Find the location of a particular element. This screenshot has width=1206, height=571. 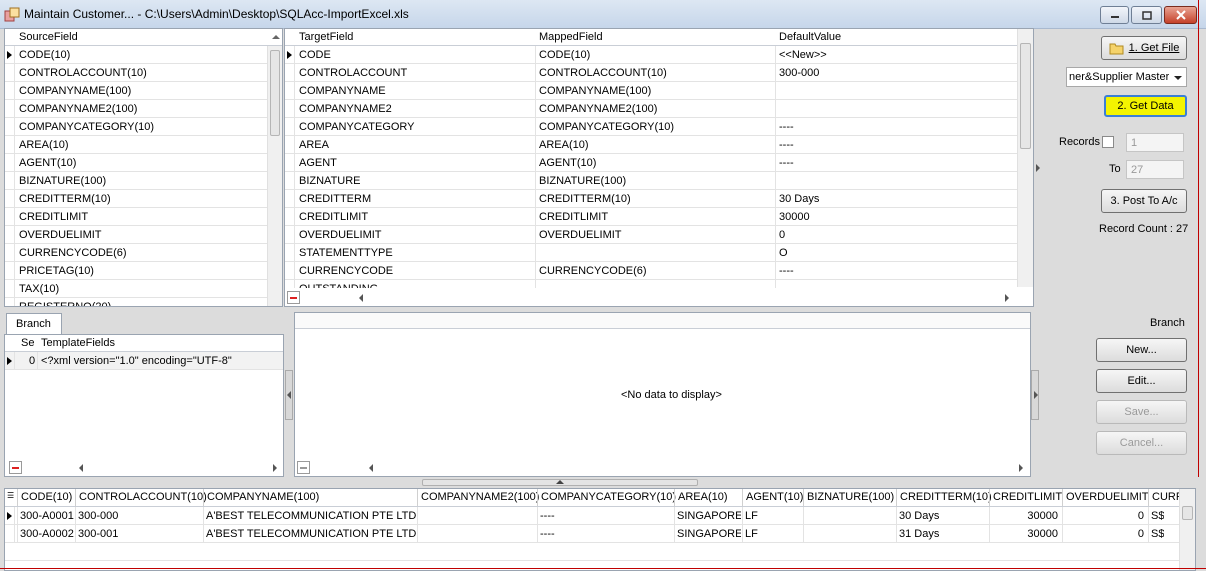

table-row: AGENT AGENT(10) ---- is located at coordinates (659, 163).